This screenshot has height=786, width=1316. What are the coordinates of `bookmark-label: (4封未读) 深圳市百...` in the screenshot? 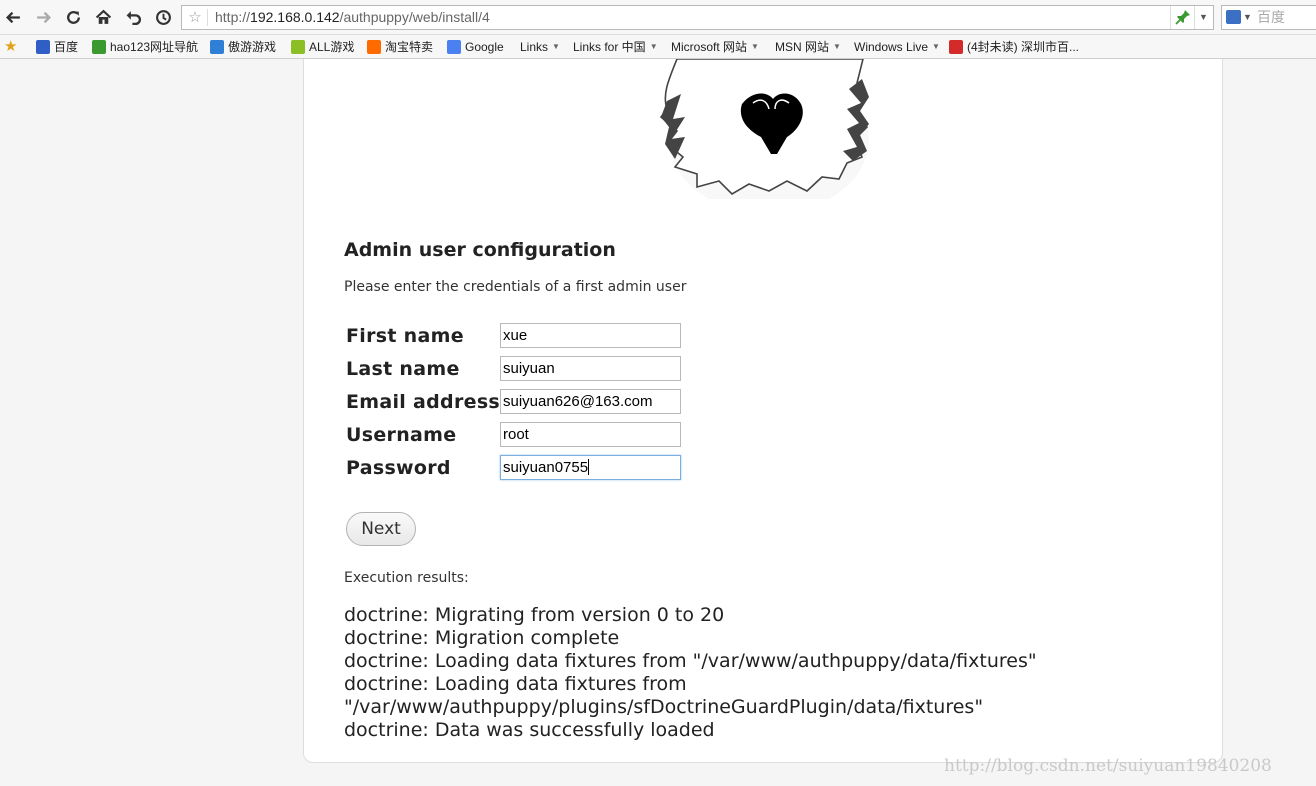 It's located at (1023, 47).